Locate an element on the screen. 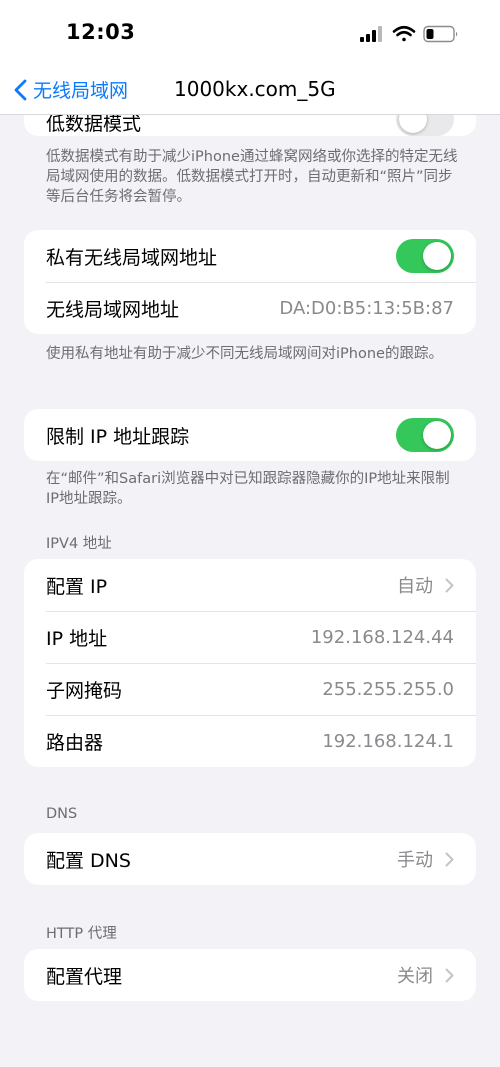 The width and height of the screenshot is (500, 1067). status-icons is located at coordinates (410, 34).